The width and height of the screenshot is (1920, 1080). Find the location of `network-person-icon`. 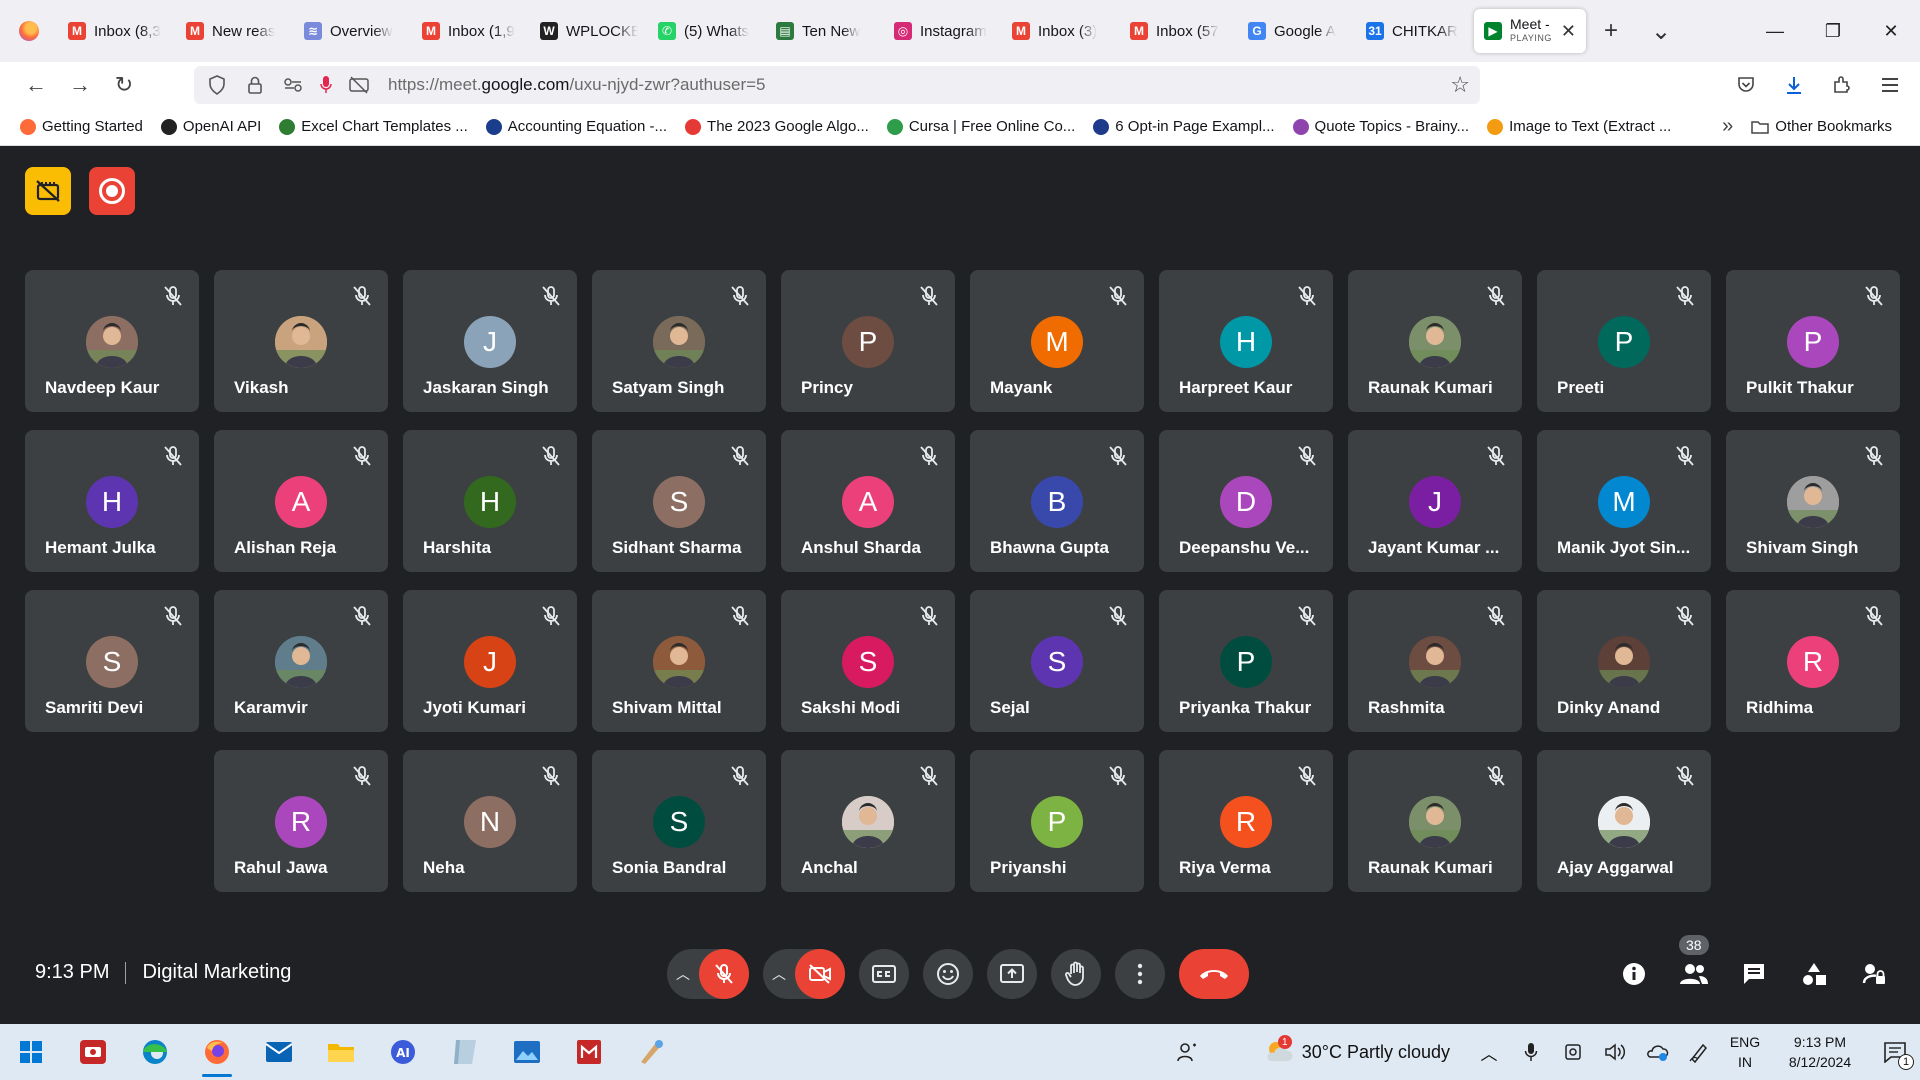

network-person-icon is located at coordinates (1187, 1052).